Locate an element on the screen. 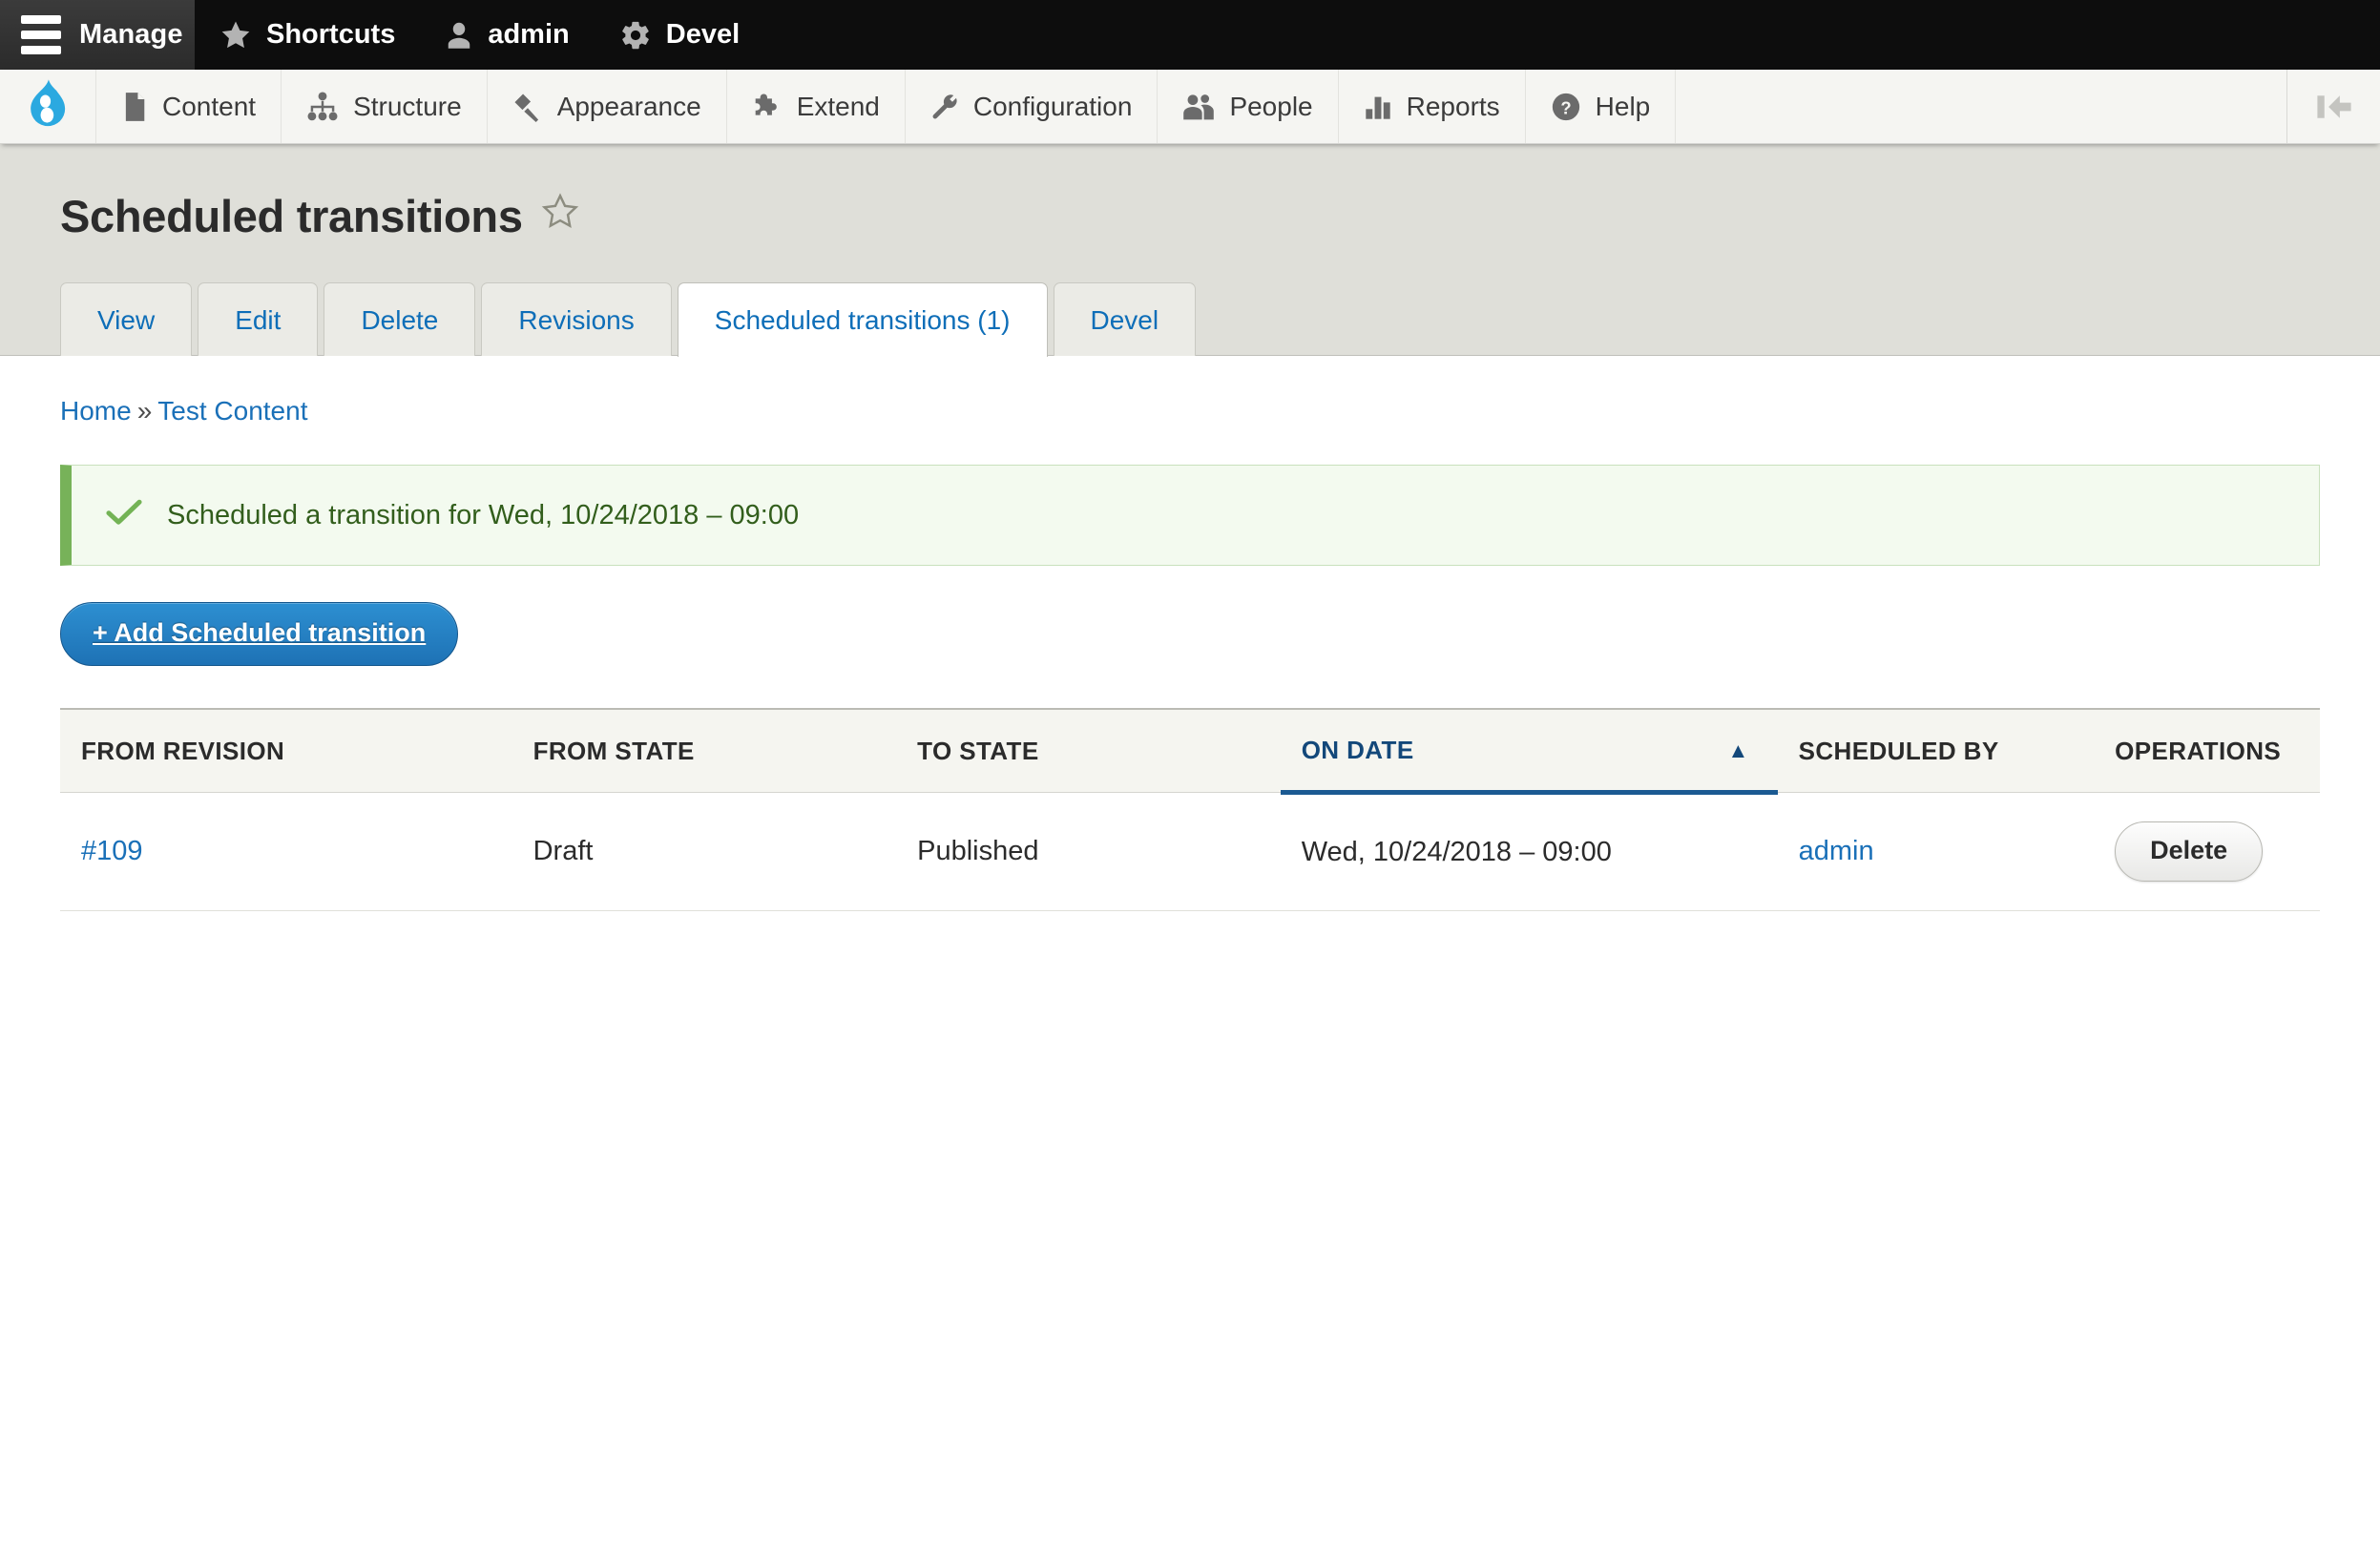 The image size is (2380, 1559). toolbar-item-label: Devel is located at coordinates (703, 34).